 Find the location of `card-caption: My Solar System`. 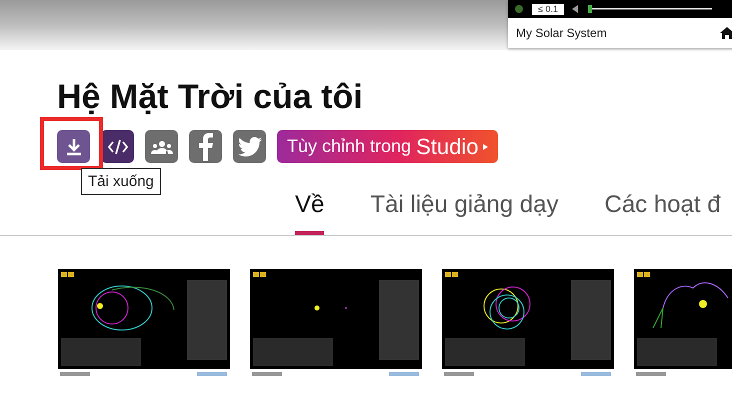

card-caption: My Solar System is located at coordinates (561, 33).